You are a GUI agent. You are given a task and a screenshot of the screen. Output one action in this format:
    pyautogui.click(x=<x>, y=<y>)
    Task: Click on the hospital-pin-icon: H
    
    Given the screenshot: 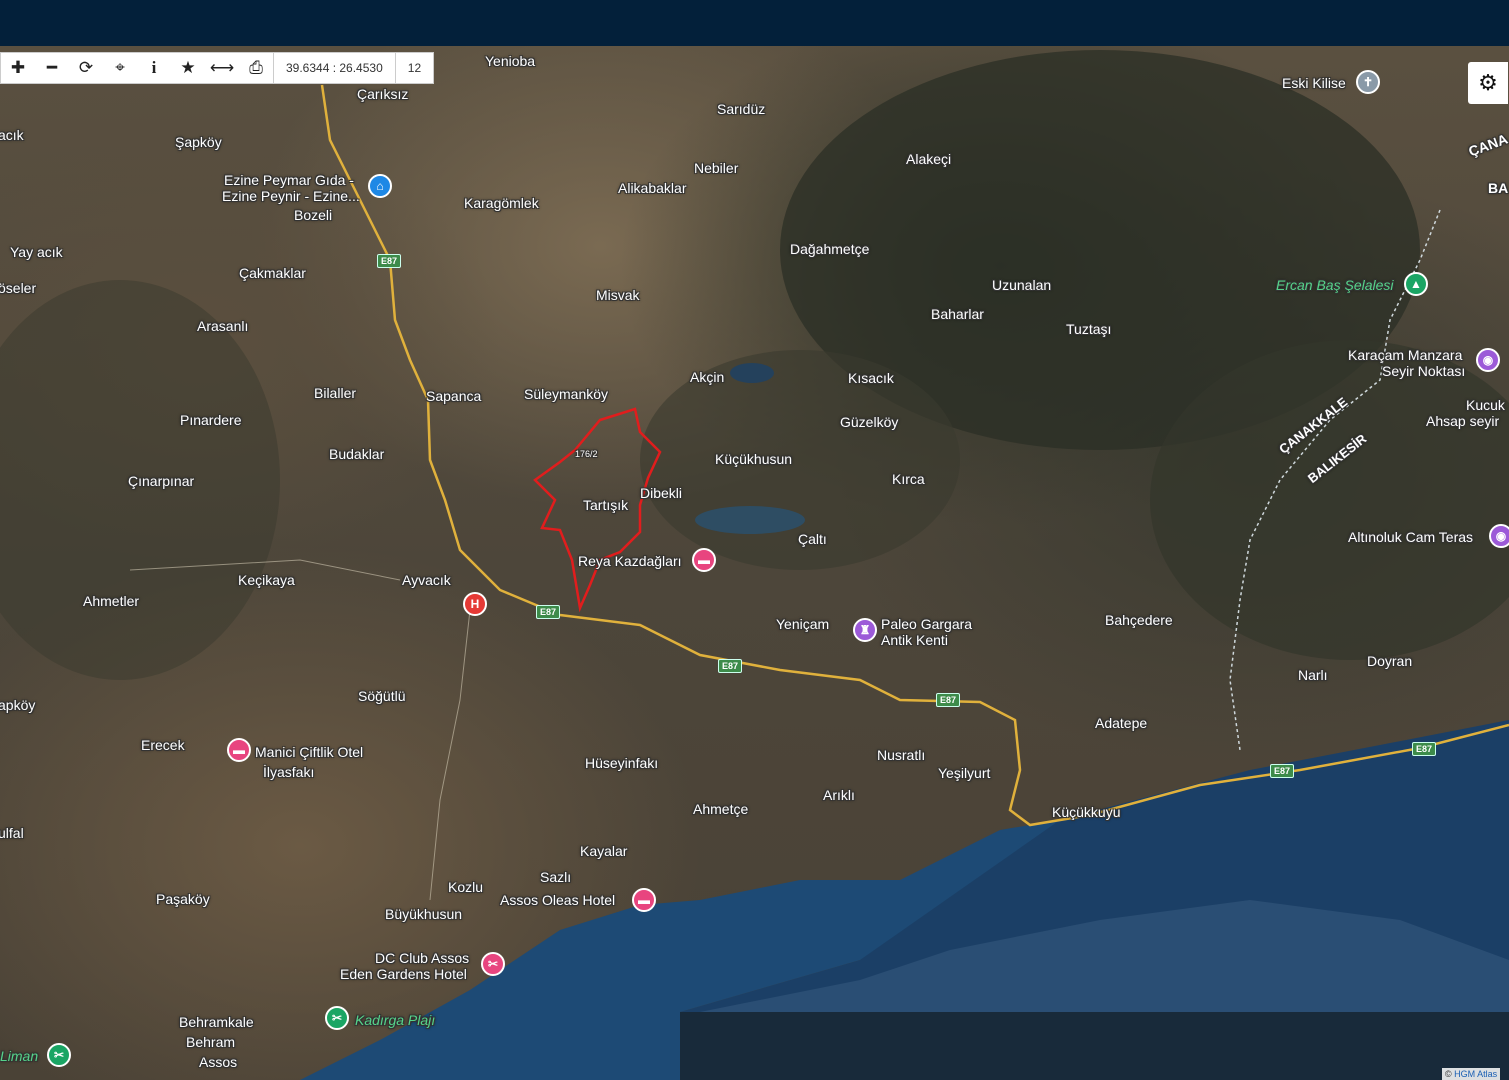 What is the action you would take?
    pyautogui.click(x=475, y=604)
    